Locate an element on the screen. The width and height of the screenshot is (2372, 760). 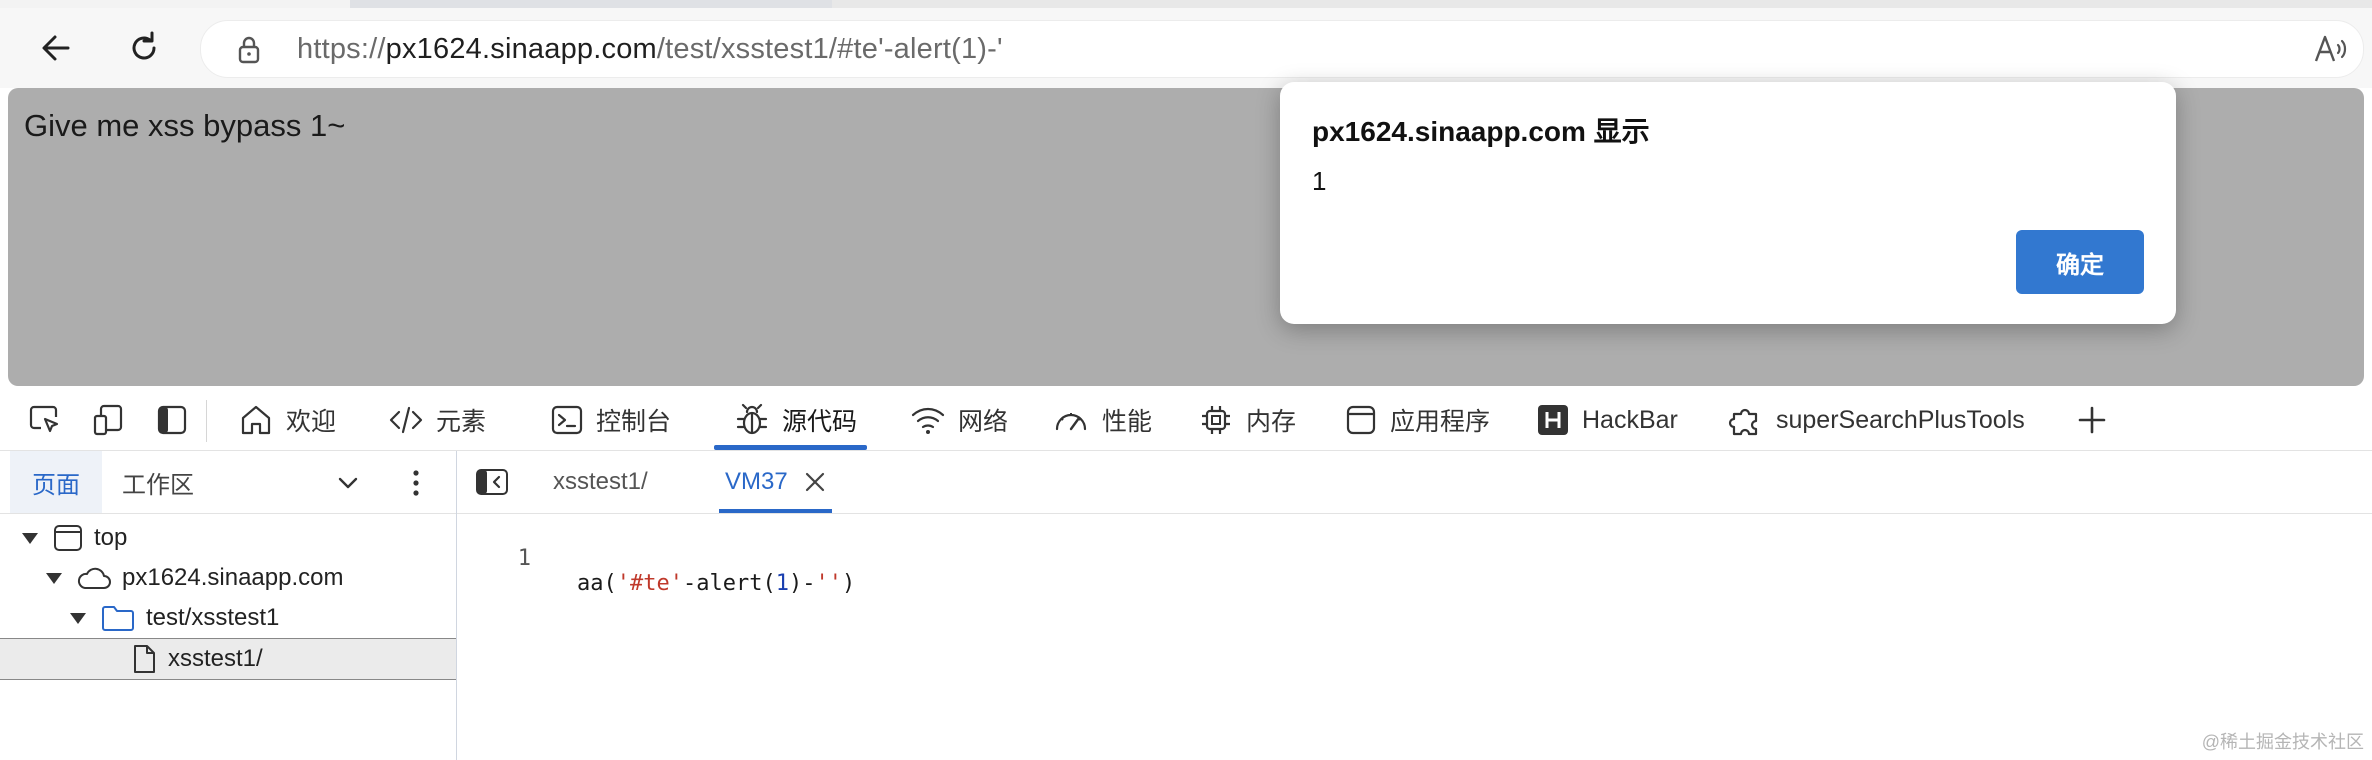
frame-icon is located at coordinates (68, 538).